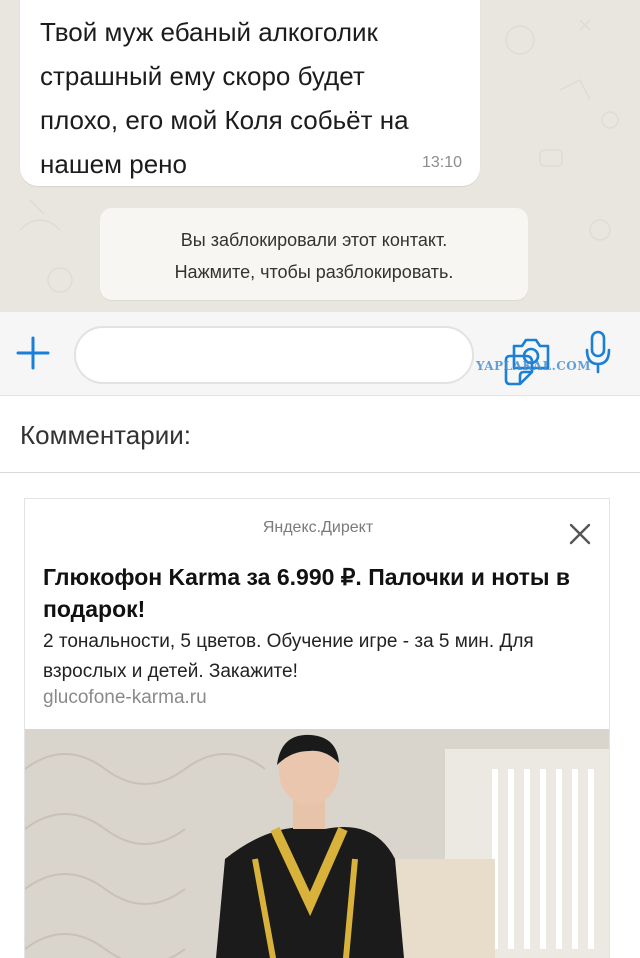 The width and height of the screenshot is (640, 958). I want to click on close-icon, so click(580, 534).